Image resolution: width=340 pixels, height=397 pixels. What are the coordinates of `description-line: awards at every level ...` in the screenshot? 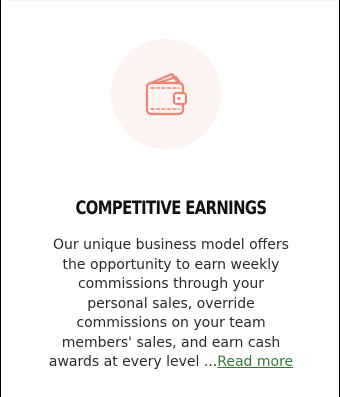 It's located at (133, 362).